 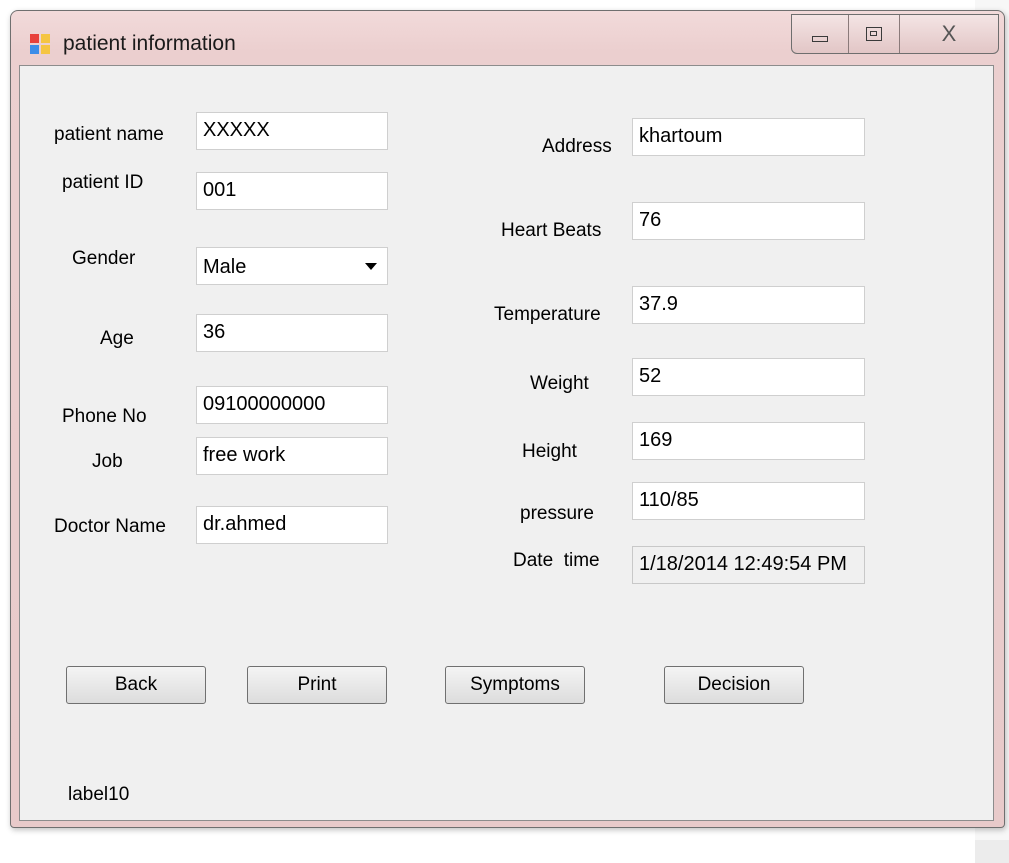 What do you see at coordinates (136, 685) in the screenshot?
I see `back-button: Back` at bounding box center [136, 685].